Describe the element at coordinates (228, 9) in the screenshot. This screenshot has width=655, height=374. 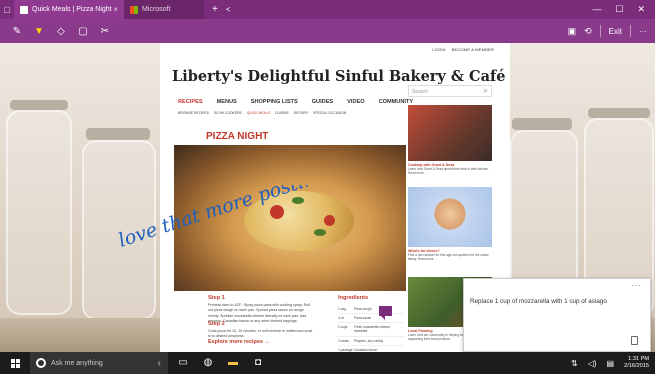
I see `tab-scroll-back-button: <` at that location.